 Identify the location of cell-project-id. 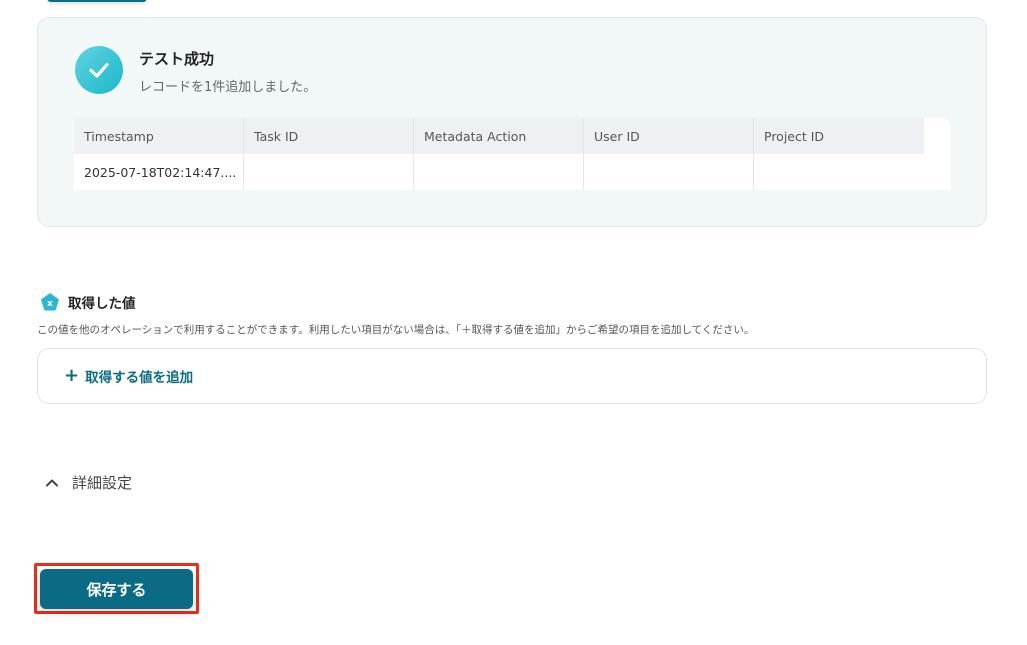
(839, 172).